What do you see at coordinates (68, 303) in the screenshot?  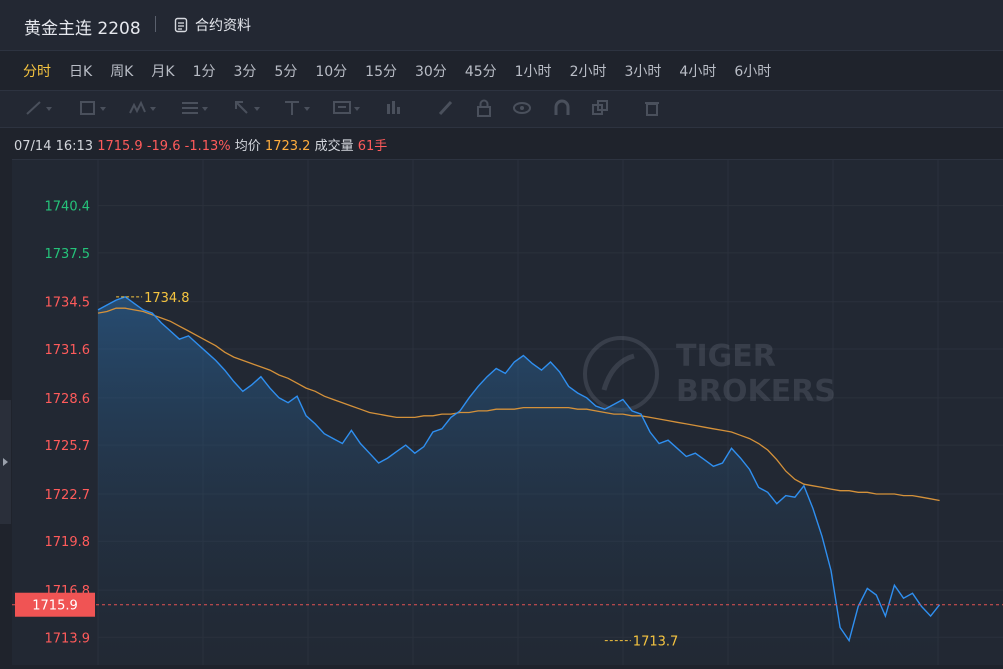 I see `y-tick-label: 1734.5` at bounding box center [68, 303].